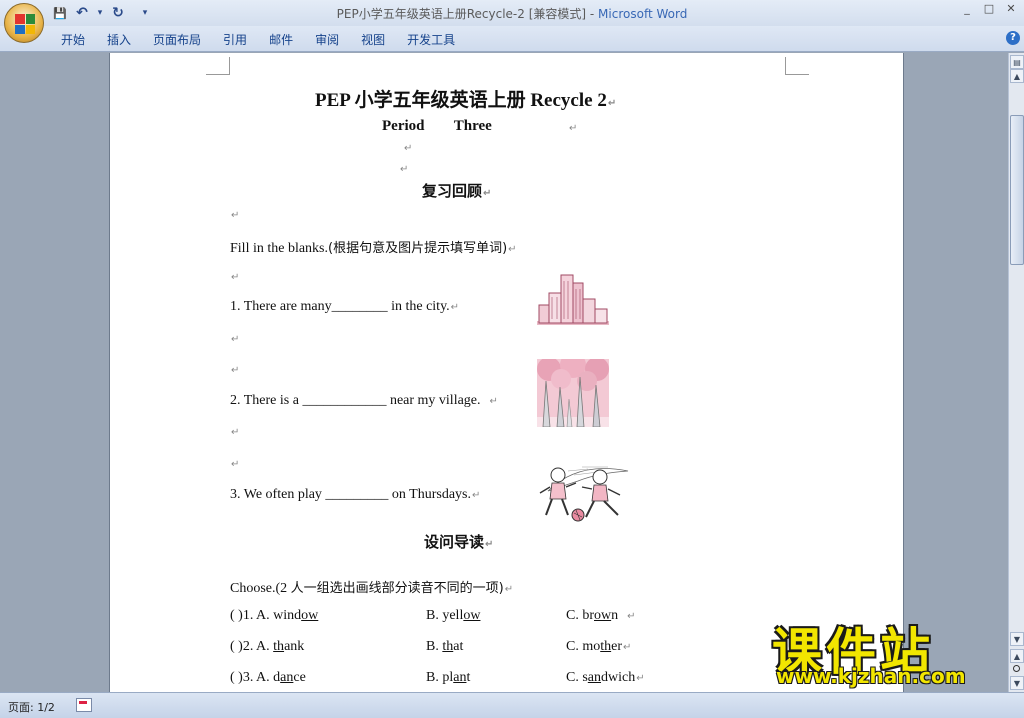  Describe the element at coordinates (461, 100) in the screenshot. I see `document-title-text: PEP 小学五年级英语上册 Recycle 2` at that location.